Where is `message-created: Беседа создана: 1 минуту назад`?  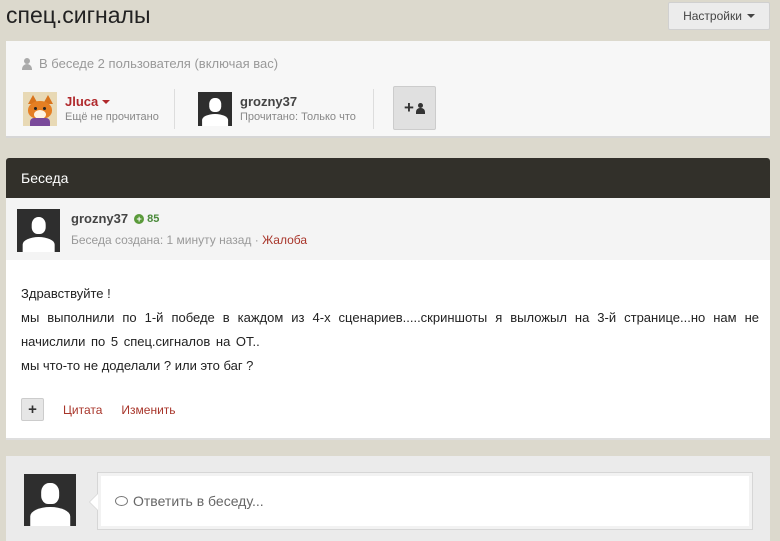 message-created: Беседа создана: 1 минуту назад is located at coordinates (161, 240).